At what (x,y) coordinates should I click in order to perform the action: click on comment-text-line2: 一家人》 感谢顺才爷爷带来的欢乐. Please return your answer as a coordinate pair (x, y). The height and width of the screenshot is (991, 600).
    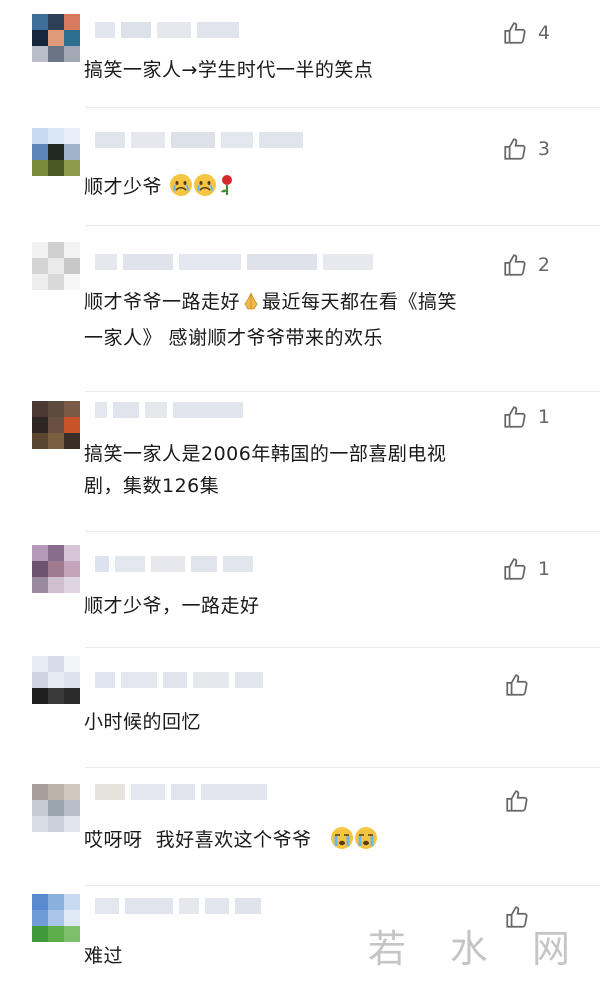
    Looking at the image, I should click on (234, 338).